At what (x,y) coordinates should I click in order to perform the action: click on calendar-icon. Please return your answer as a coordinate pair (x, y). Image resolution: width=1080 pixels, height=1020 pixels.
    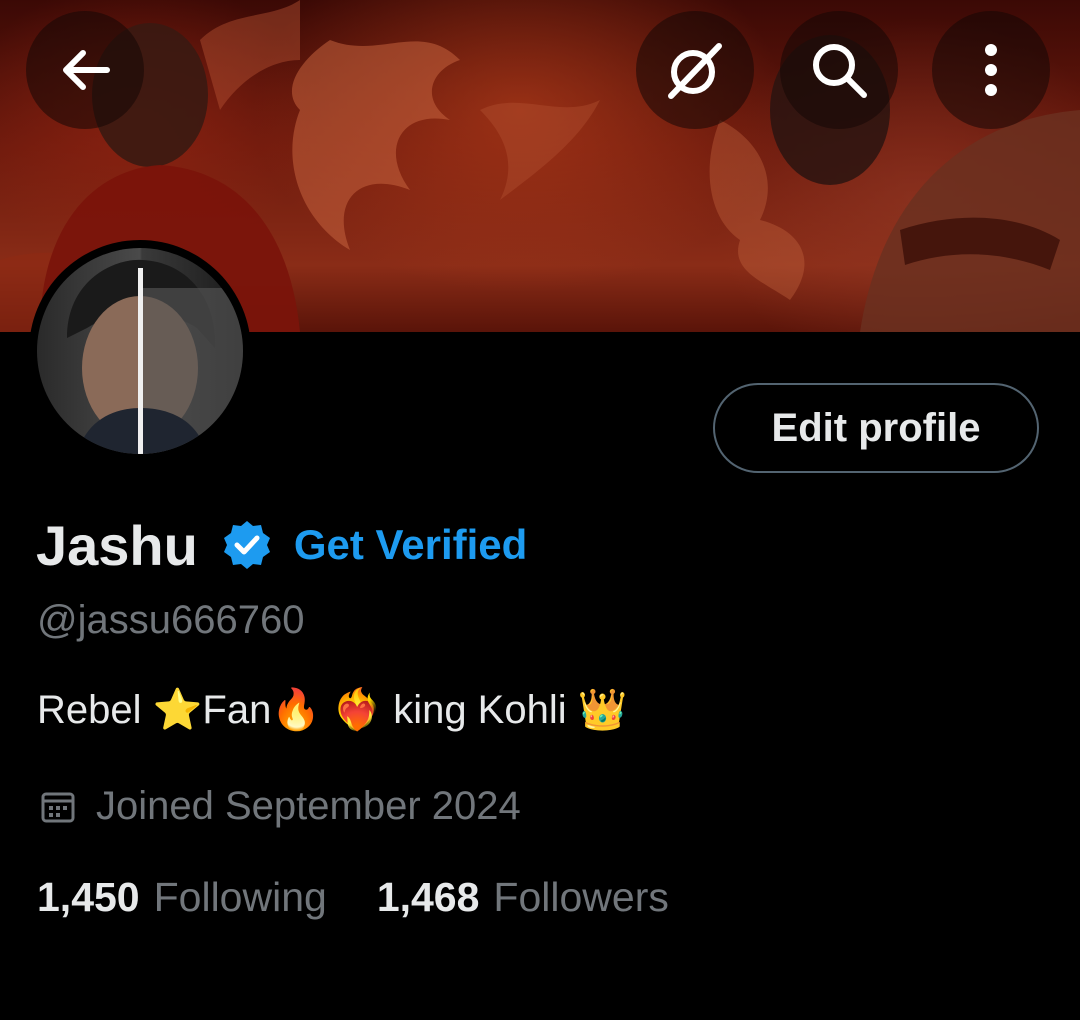
    Looking at the image, I should click on (58, 807).